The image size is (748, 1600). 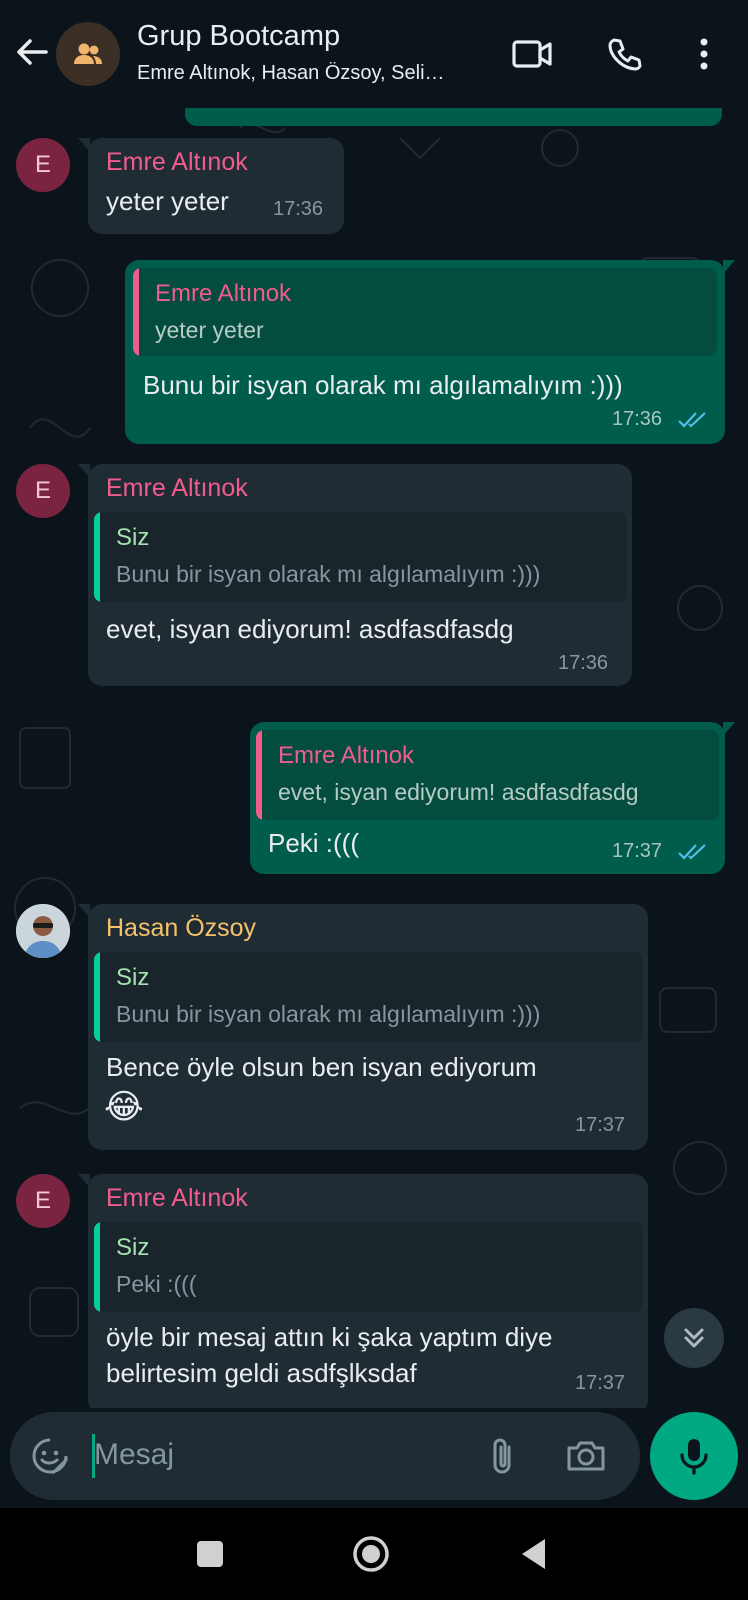 I want to click on previous-message-bubble, so click(x=453, y=117).